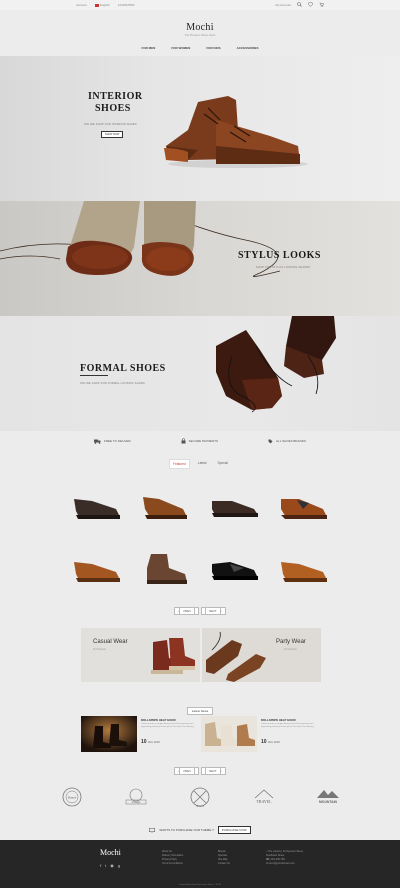 The width and height of the screenshot is (400, 888). I want to click on title-divider, so click(94, 375).